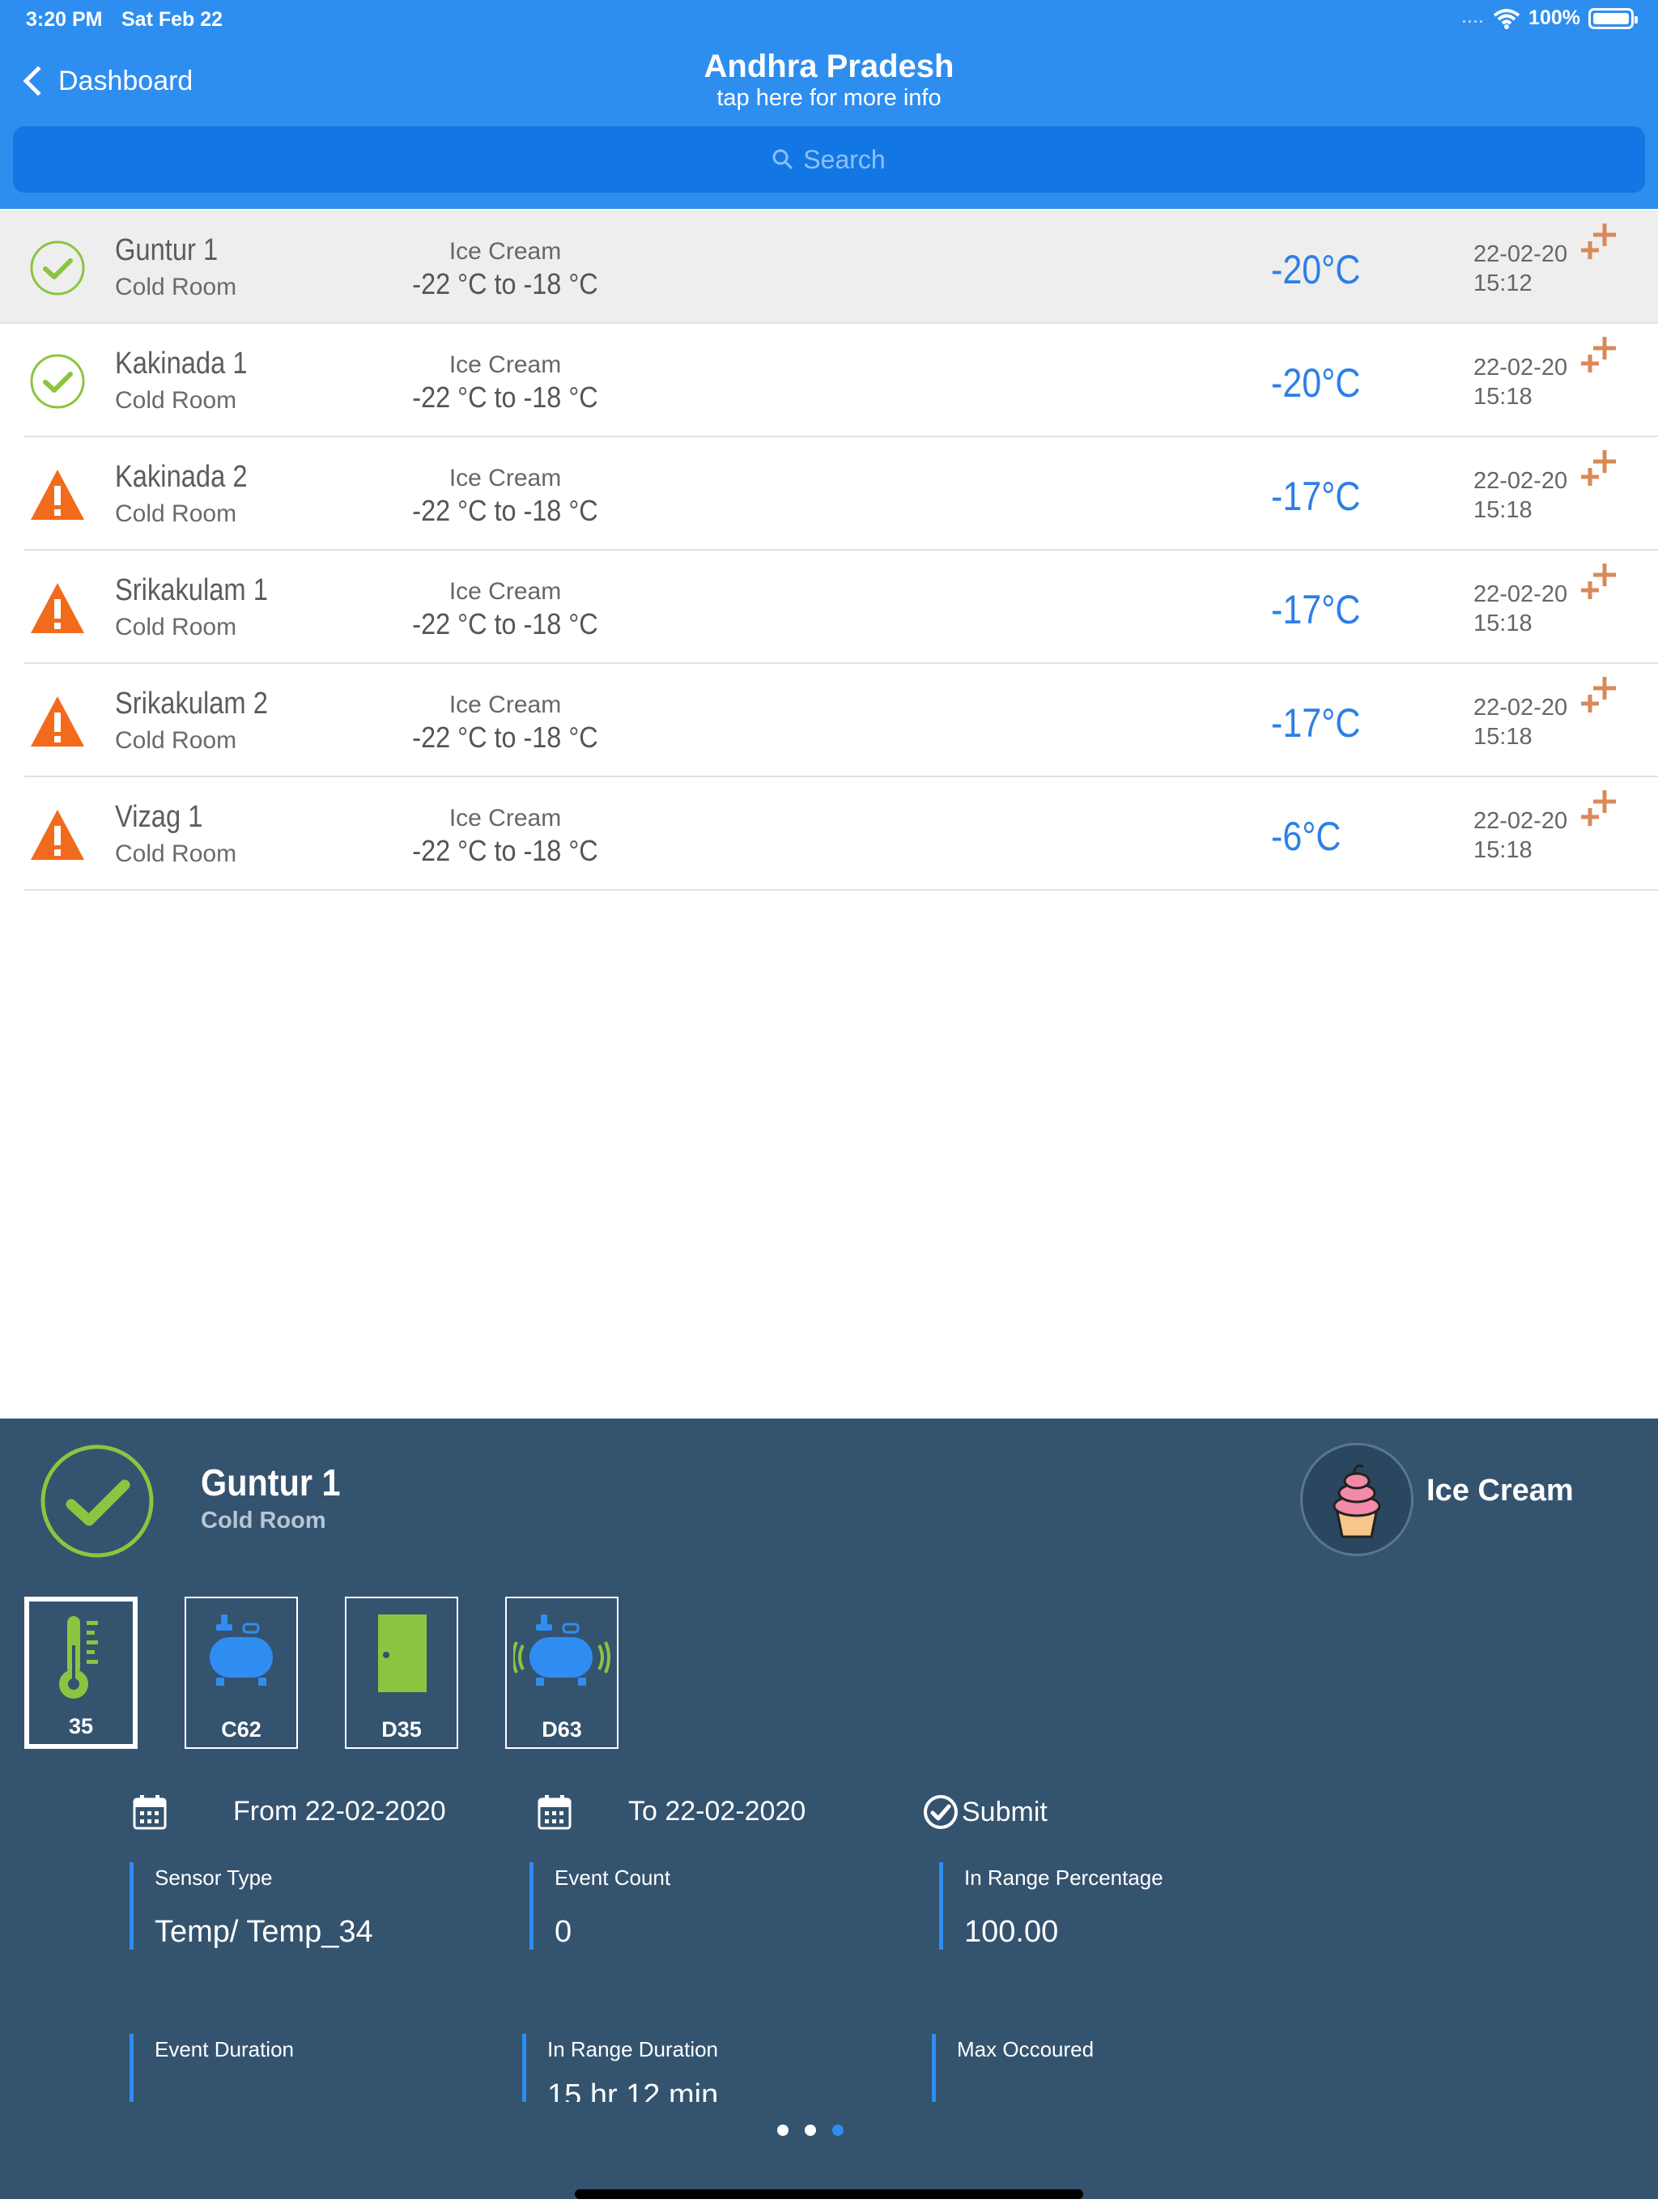 Image resolution: width=1658 pixels, height=2212 pixels. I want to click on stat-label: Event Count, so click(613, 1878).